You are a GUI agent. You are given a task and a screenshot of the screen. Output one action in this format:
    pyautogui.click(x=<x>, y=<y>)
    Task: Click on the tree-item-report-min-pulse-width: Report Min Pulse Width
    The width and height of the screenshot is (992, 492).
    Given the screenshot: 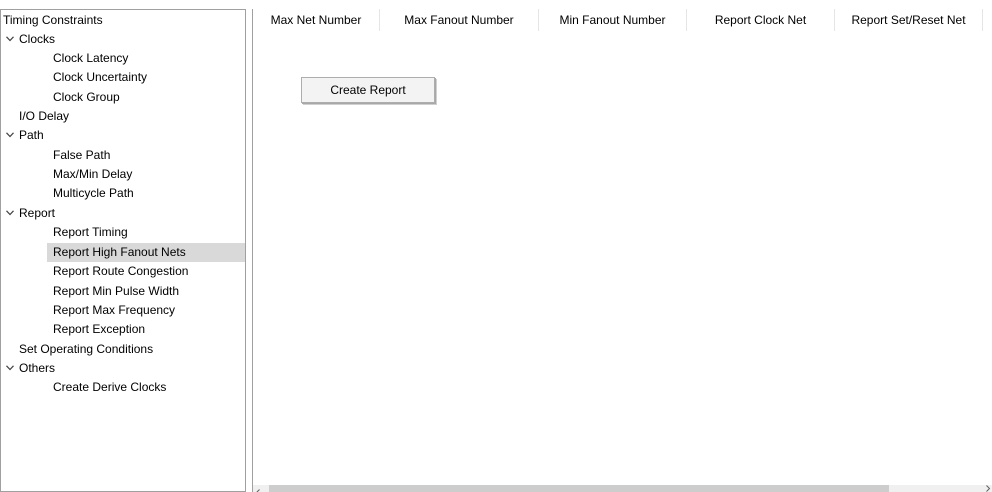 What is the action you would take?
    pyautogui.click(x=123, y=291)
    